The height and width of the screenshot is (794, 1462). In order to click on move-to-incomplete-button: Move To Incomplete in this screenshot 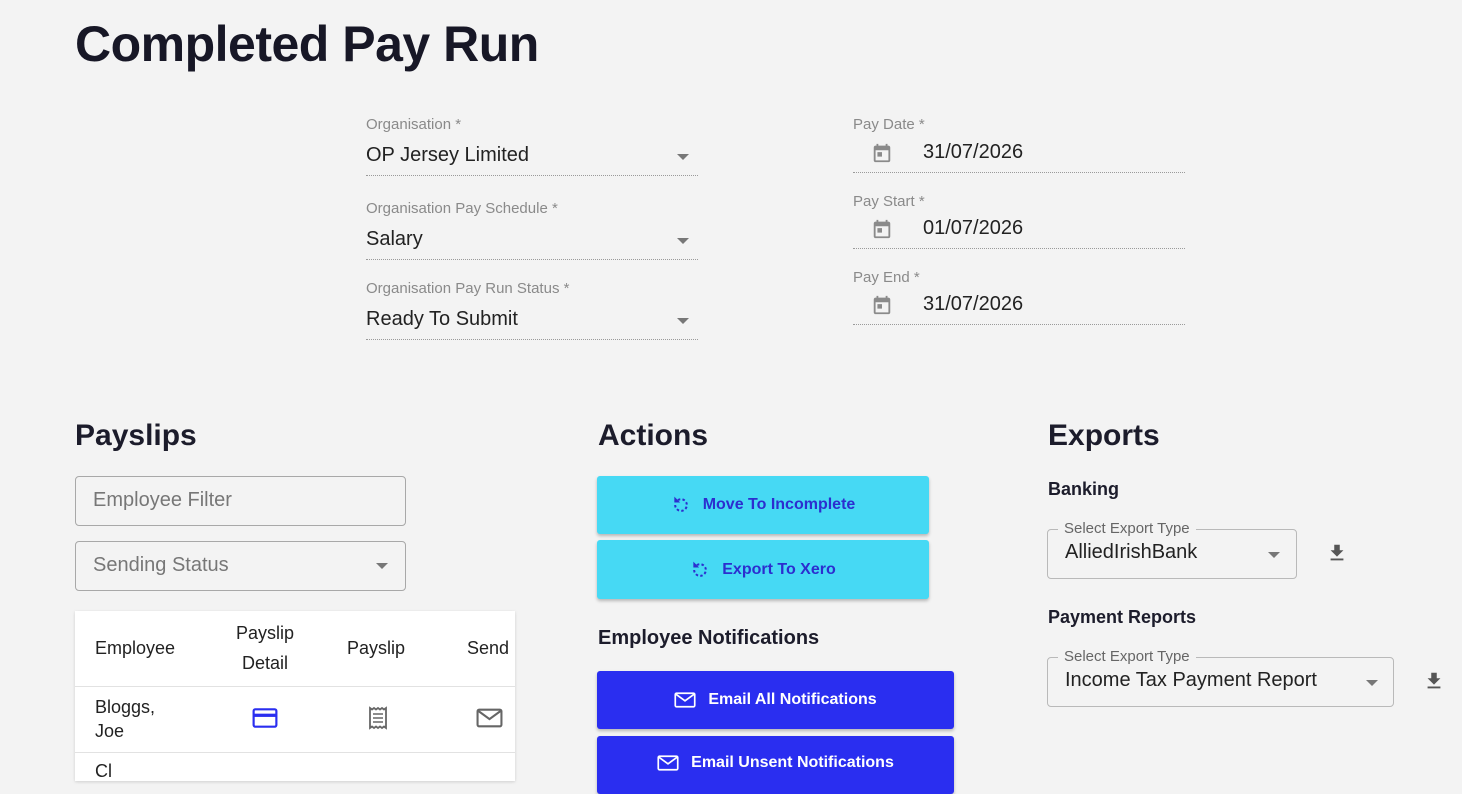, I will do `click(763, 505)`.